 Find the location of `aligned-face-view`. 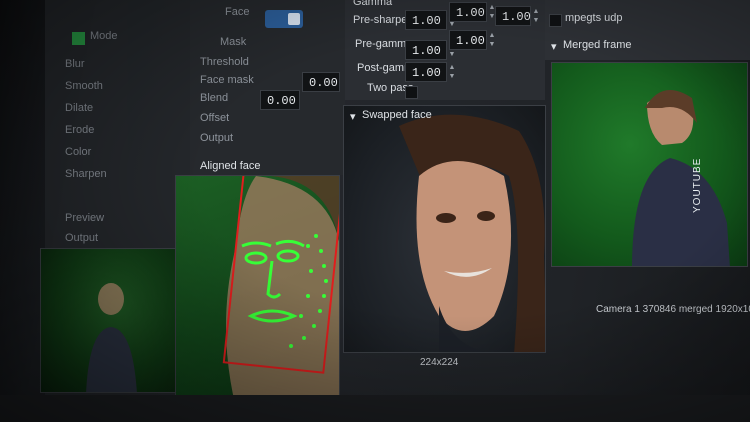

aligned-face-view is located at coordinates (257, 291).